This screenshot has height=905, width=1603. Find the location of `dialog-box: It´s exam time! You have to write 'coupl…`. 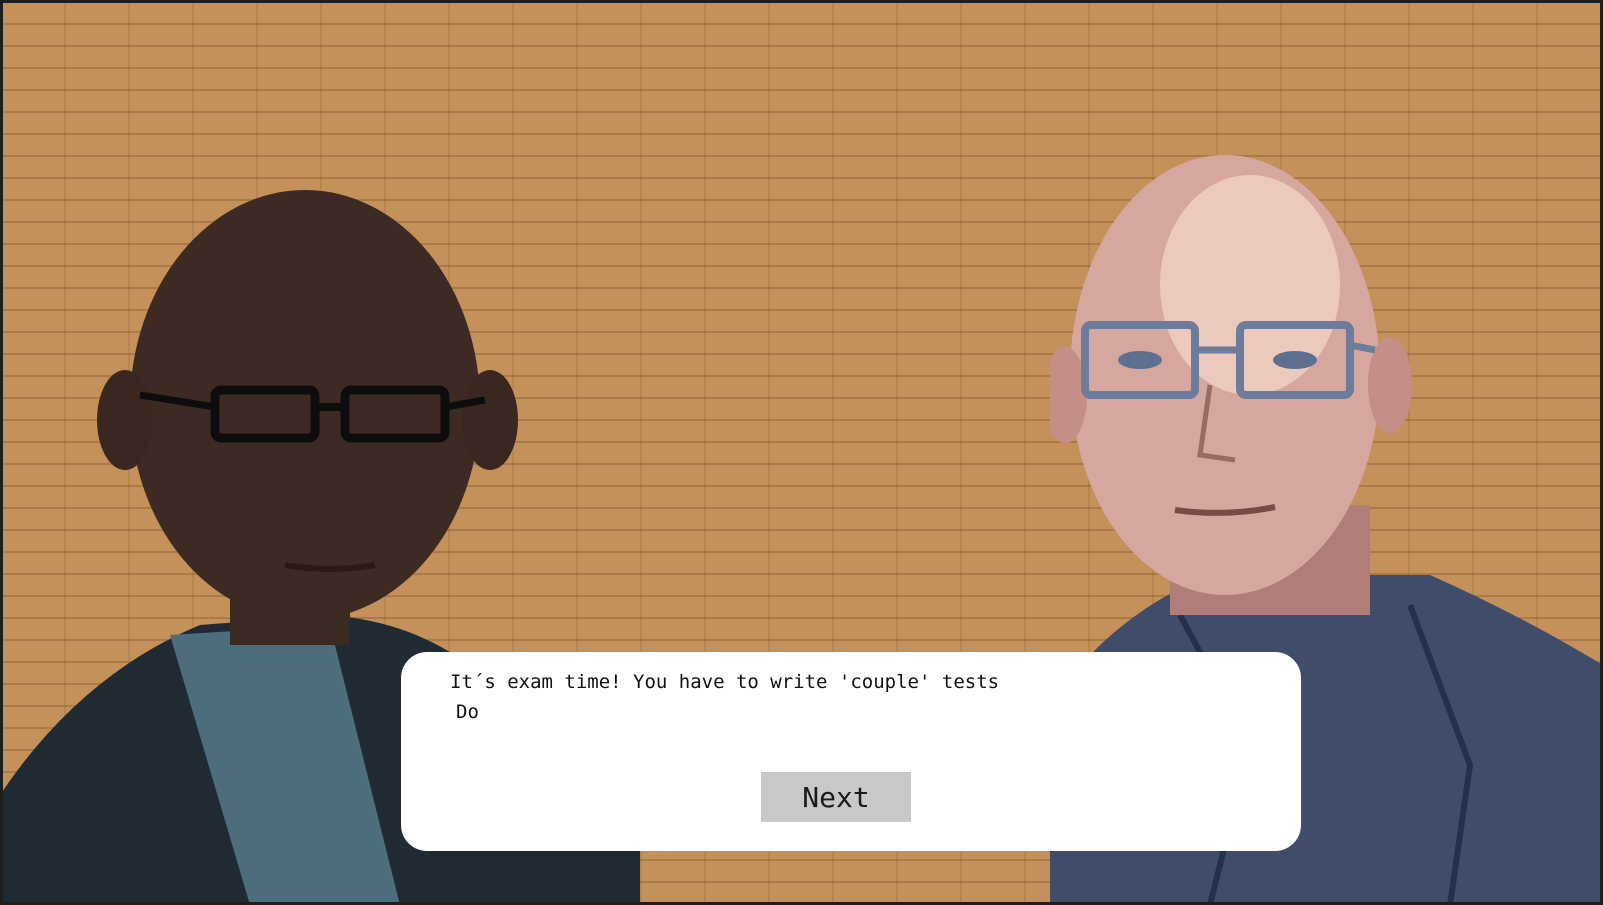

dialog-box: It´s exam time! You have to write 'coupl… is located at coordinates (851, 751).